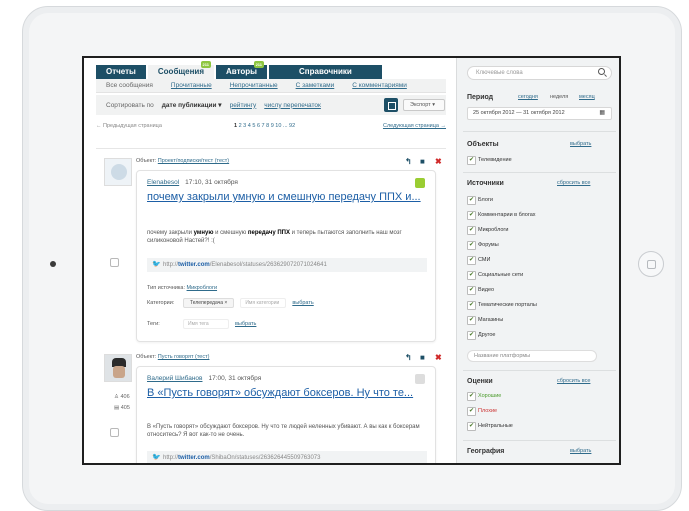 This screenshot has height=511, width=689. Describe the element at coordinates (483, 144) in the screenshot. I see `objects-heading: Объекты` at that location.